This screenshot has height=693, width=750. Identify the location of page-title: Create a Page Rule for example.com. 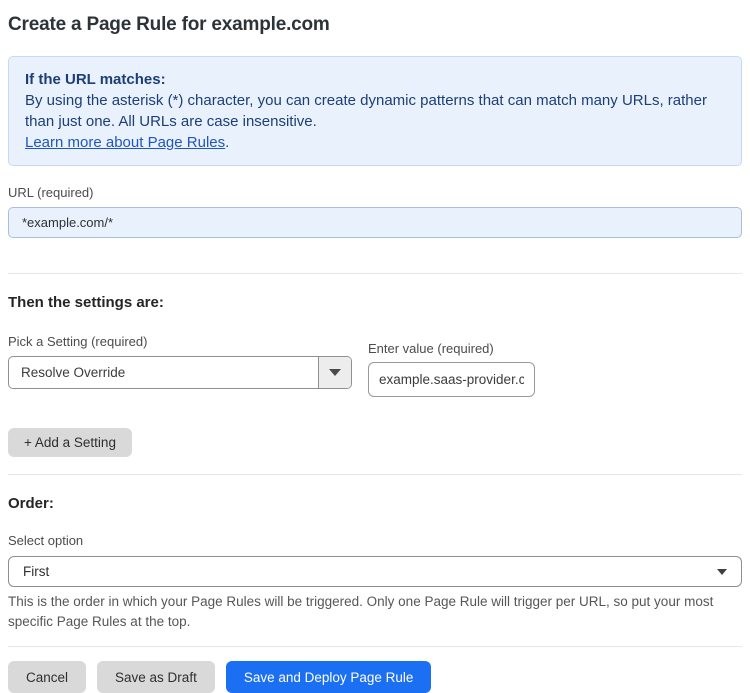
(169, 24).